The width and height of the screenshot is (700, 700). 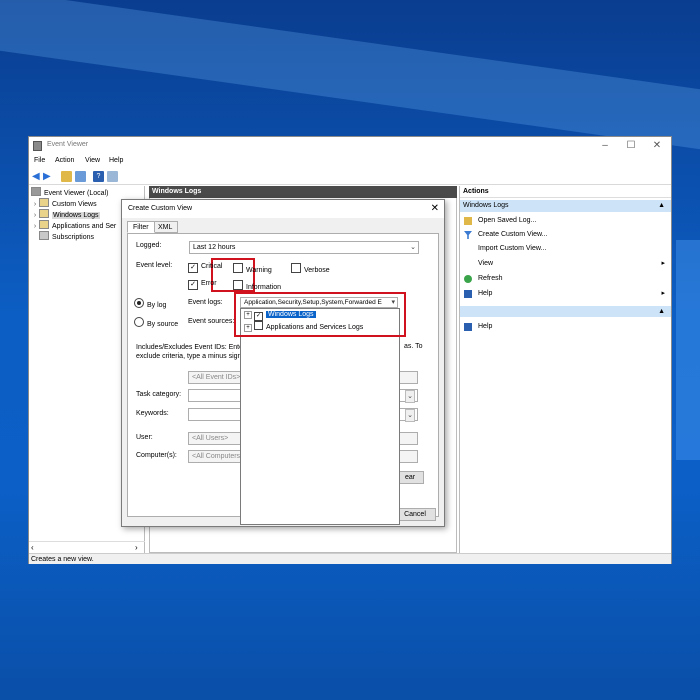 I want to click on by-log-label: By log, so click(x=157, y=305).